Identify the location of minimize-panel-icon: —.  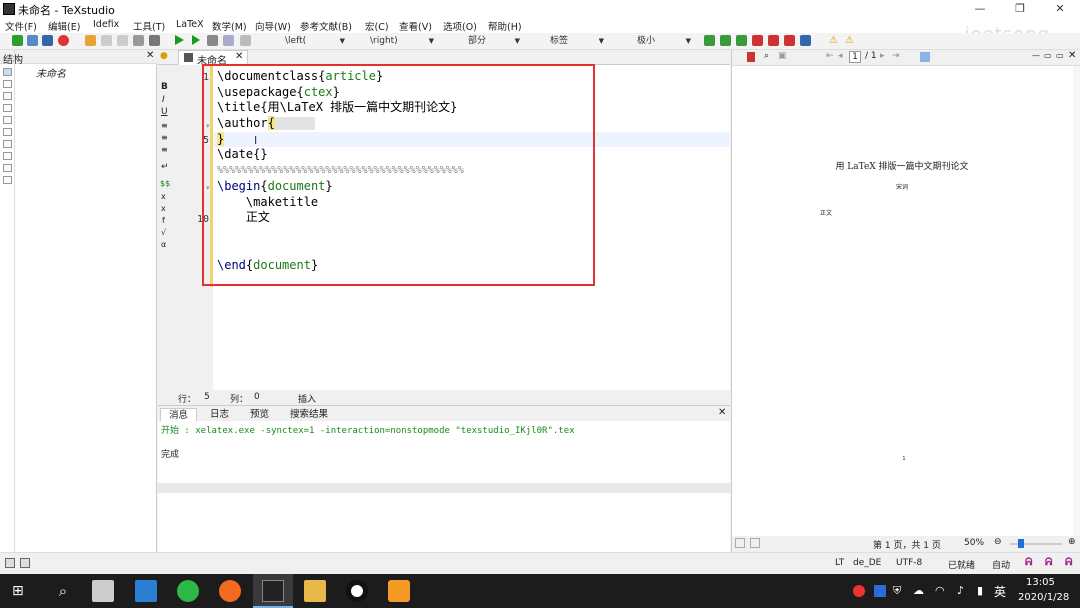
(1036, 55).